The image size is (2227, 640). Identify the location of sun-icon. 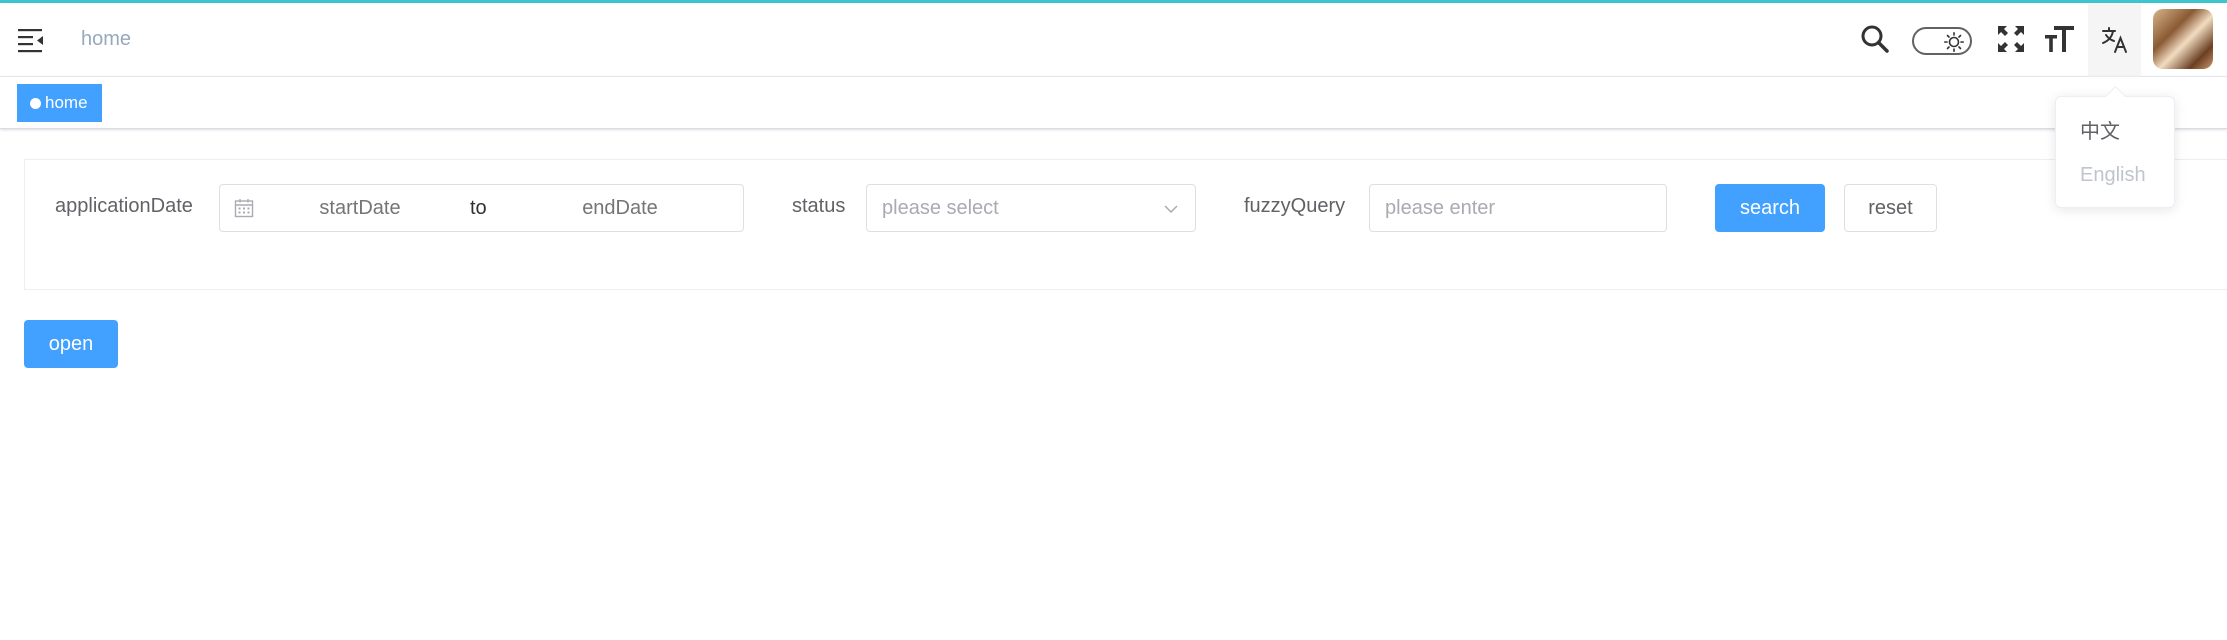
(1954, 42).